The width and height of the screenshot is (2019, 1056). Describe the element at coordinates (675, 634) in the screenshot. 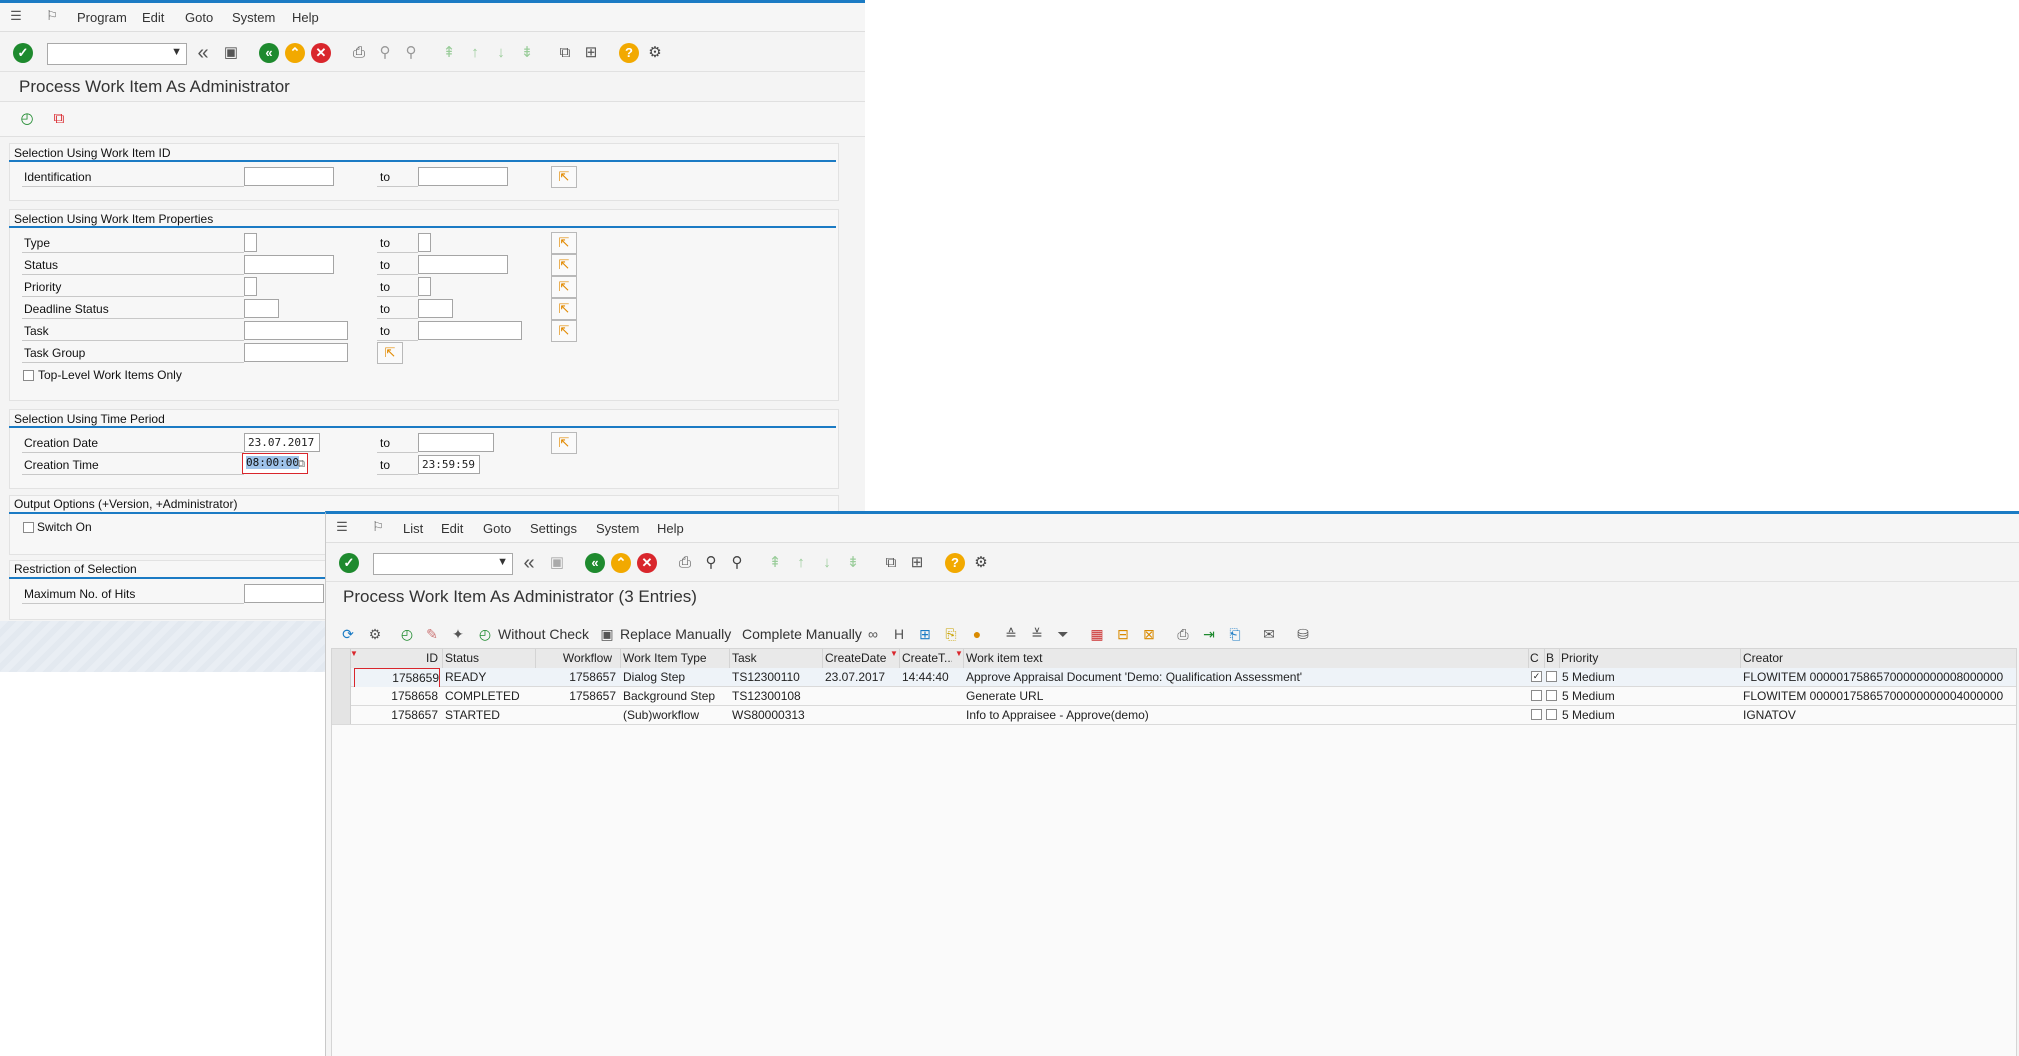

I see `replace-manually-button: Replace Manually` at that location.